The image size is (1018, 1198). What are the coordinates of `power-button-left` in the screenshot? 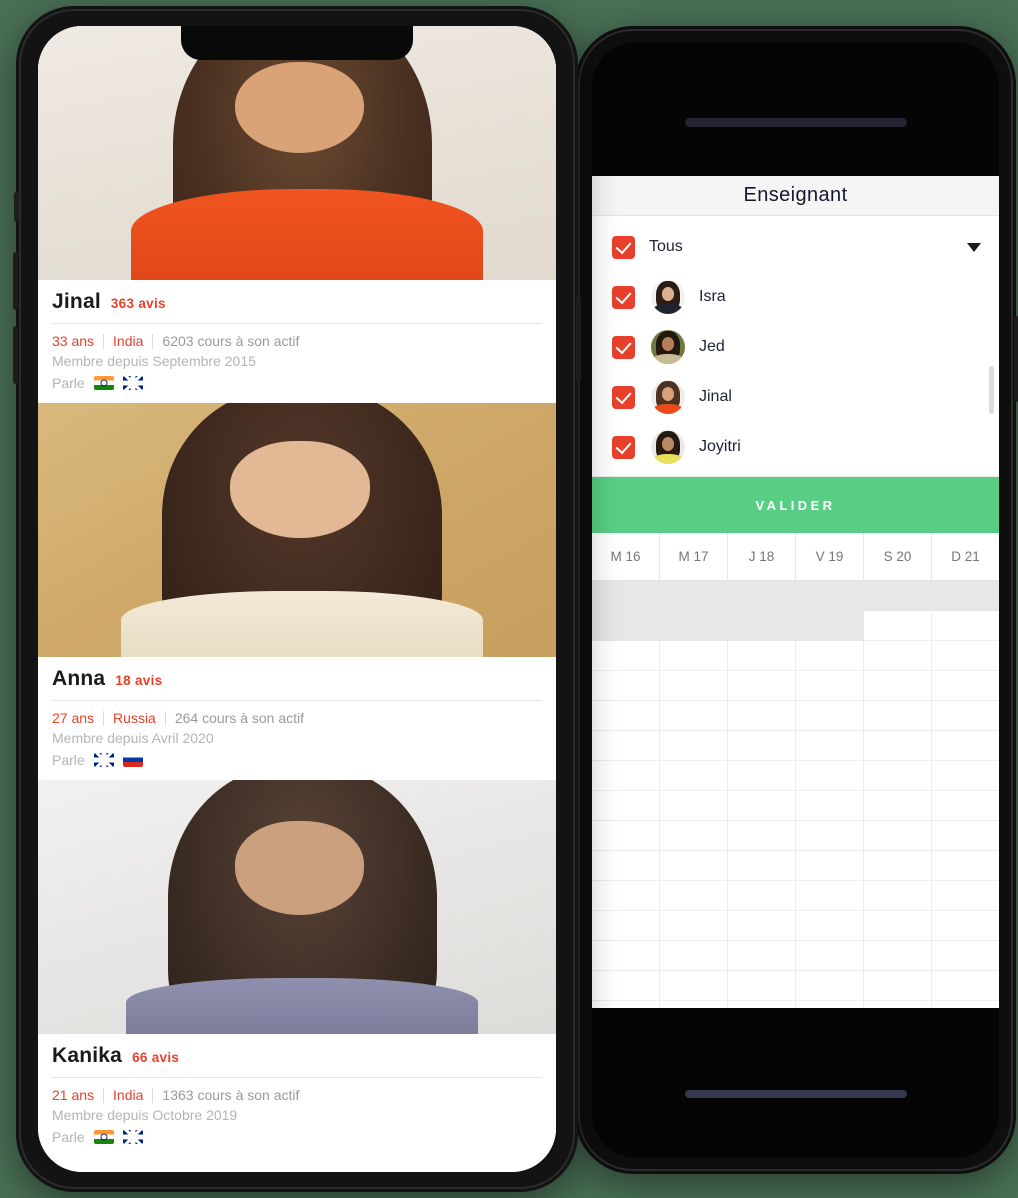 It's located at (578, 339).